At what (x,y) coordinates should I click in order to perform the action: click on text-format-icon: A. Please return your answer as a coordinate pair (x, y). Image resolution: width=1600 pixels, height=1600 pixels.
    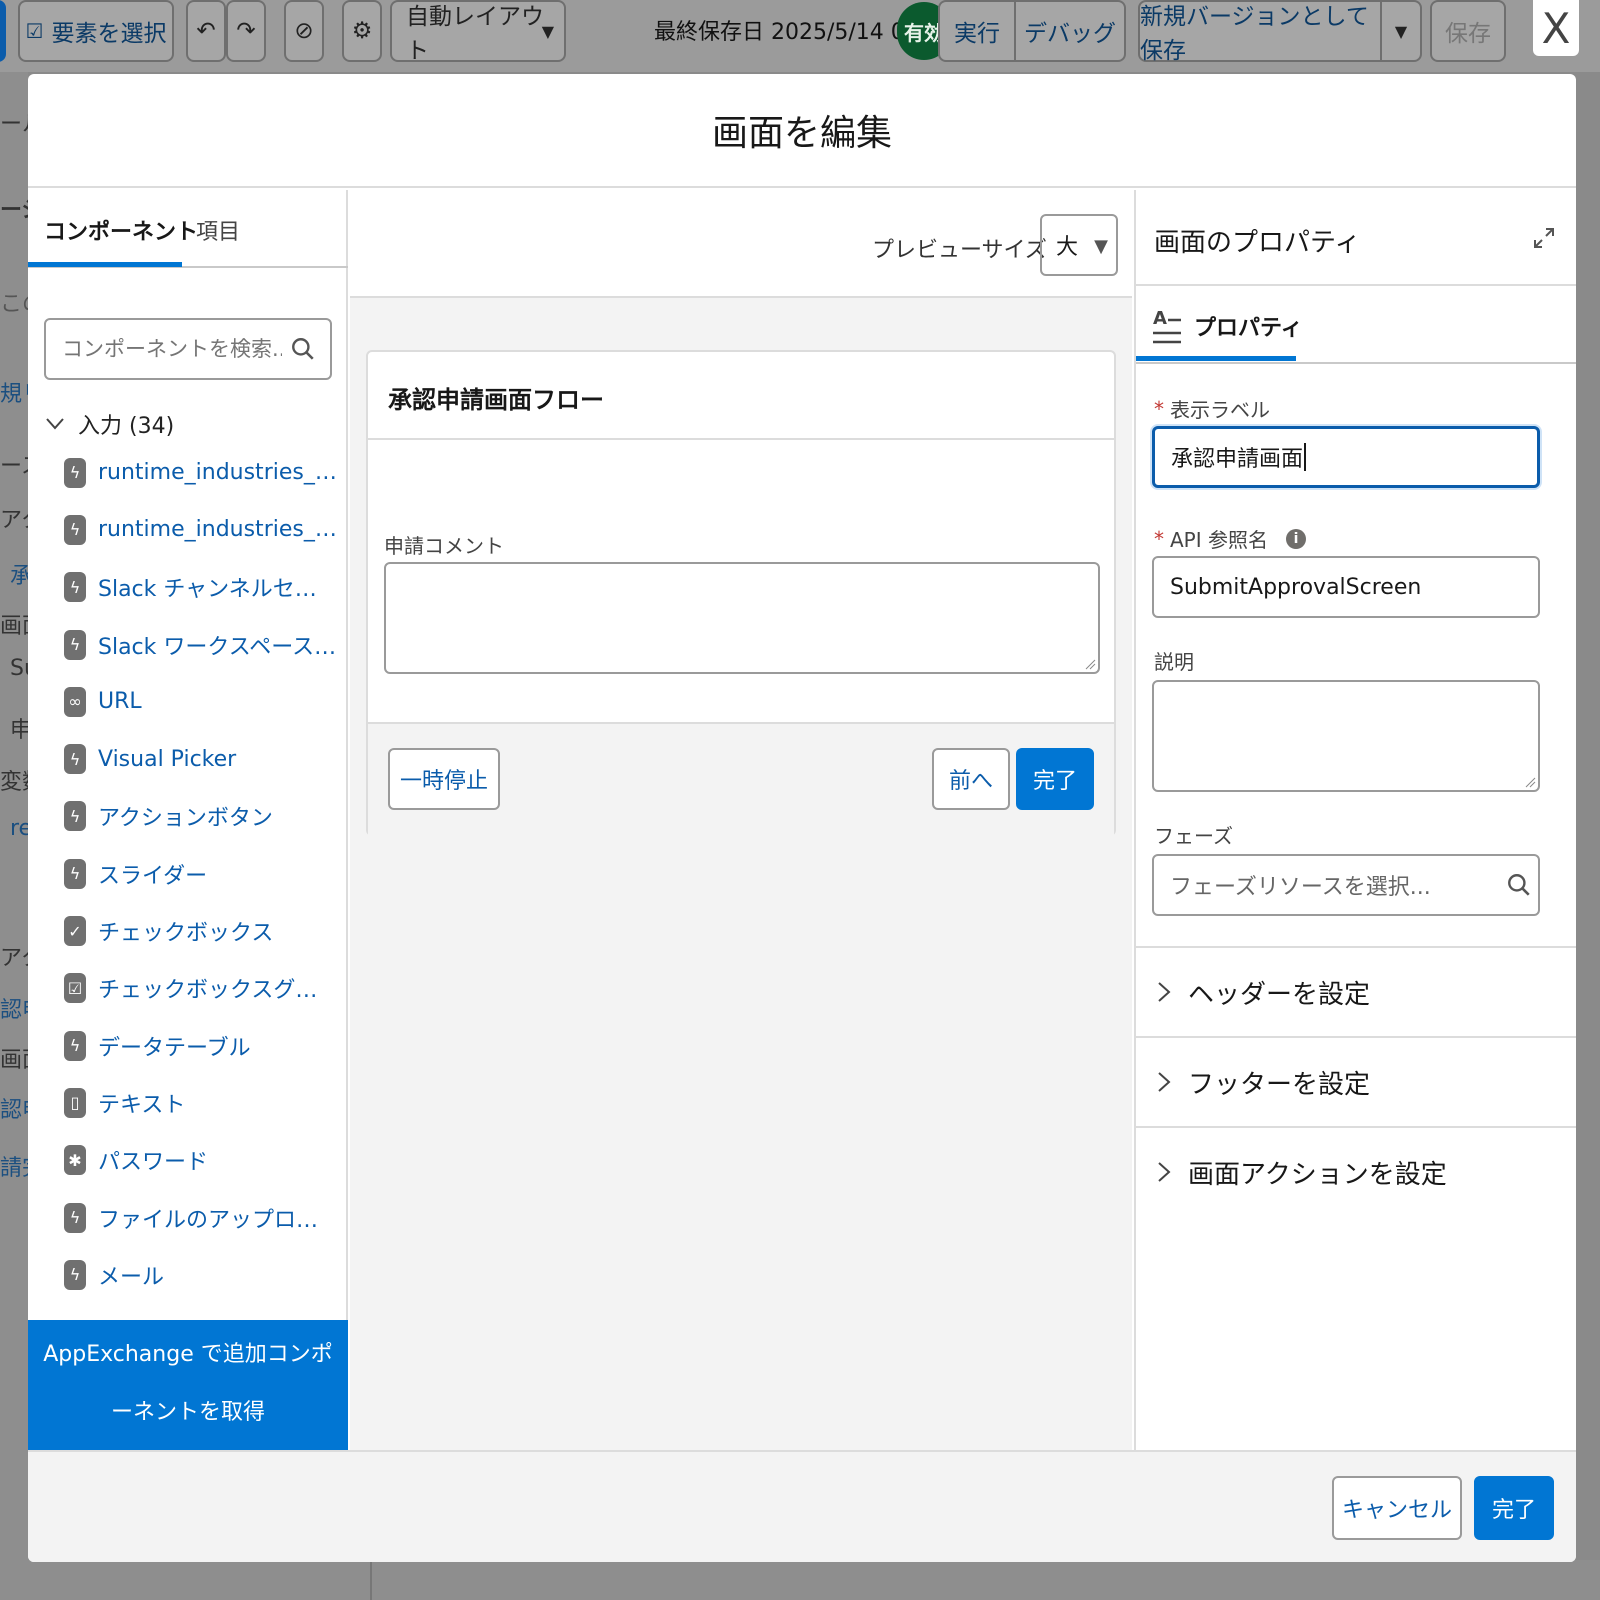
    Looking at the image, I should click on (1167, 326).